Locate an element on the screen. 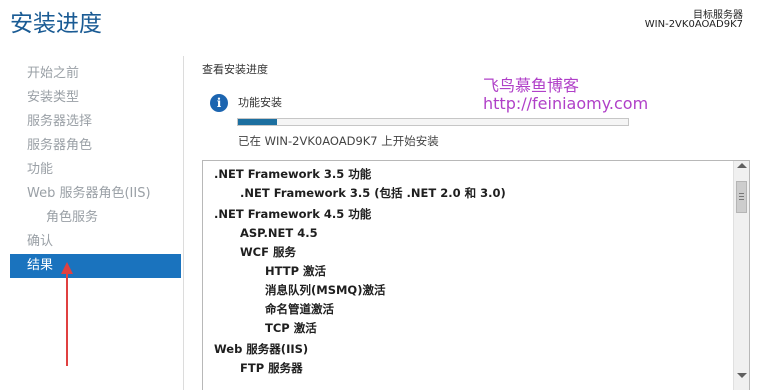 This screenshot has height=390, width=769. installation-progress-bar is located at coordinates (433, 122).